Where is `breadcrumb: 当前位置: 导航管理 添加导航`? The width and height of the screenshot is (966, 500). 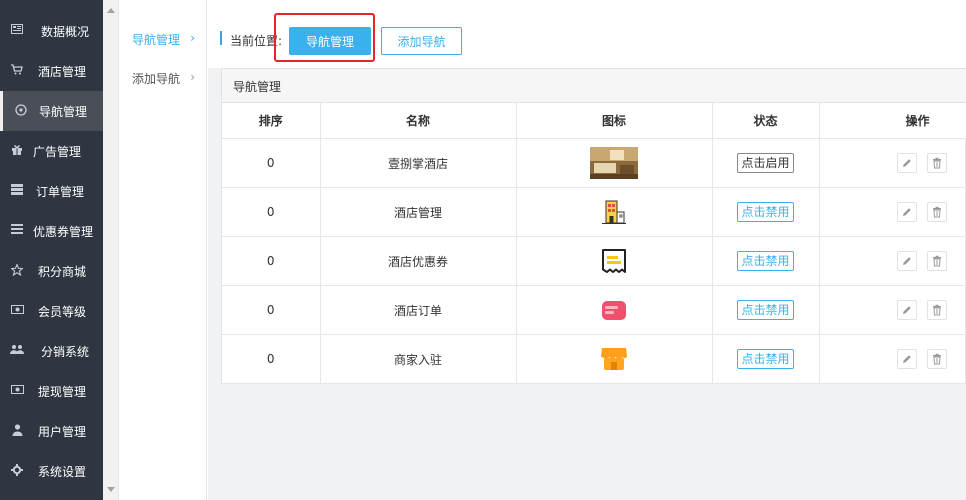
breadcrumb: 当前位置: 导航管理 添加导航 is located at coordinates (587, 34).